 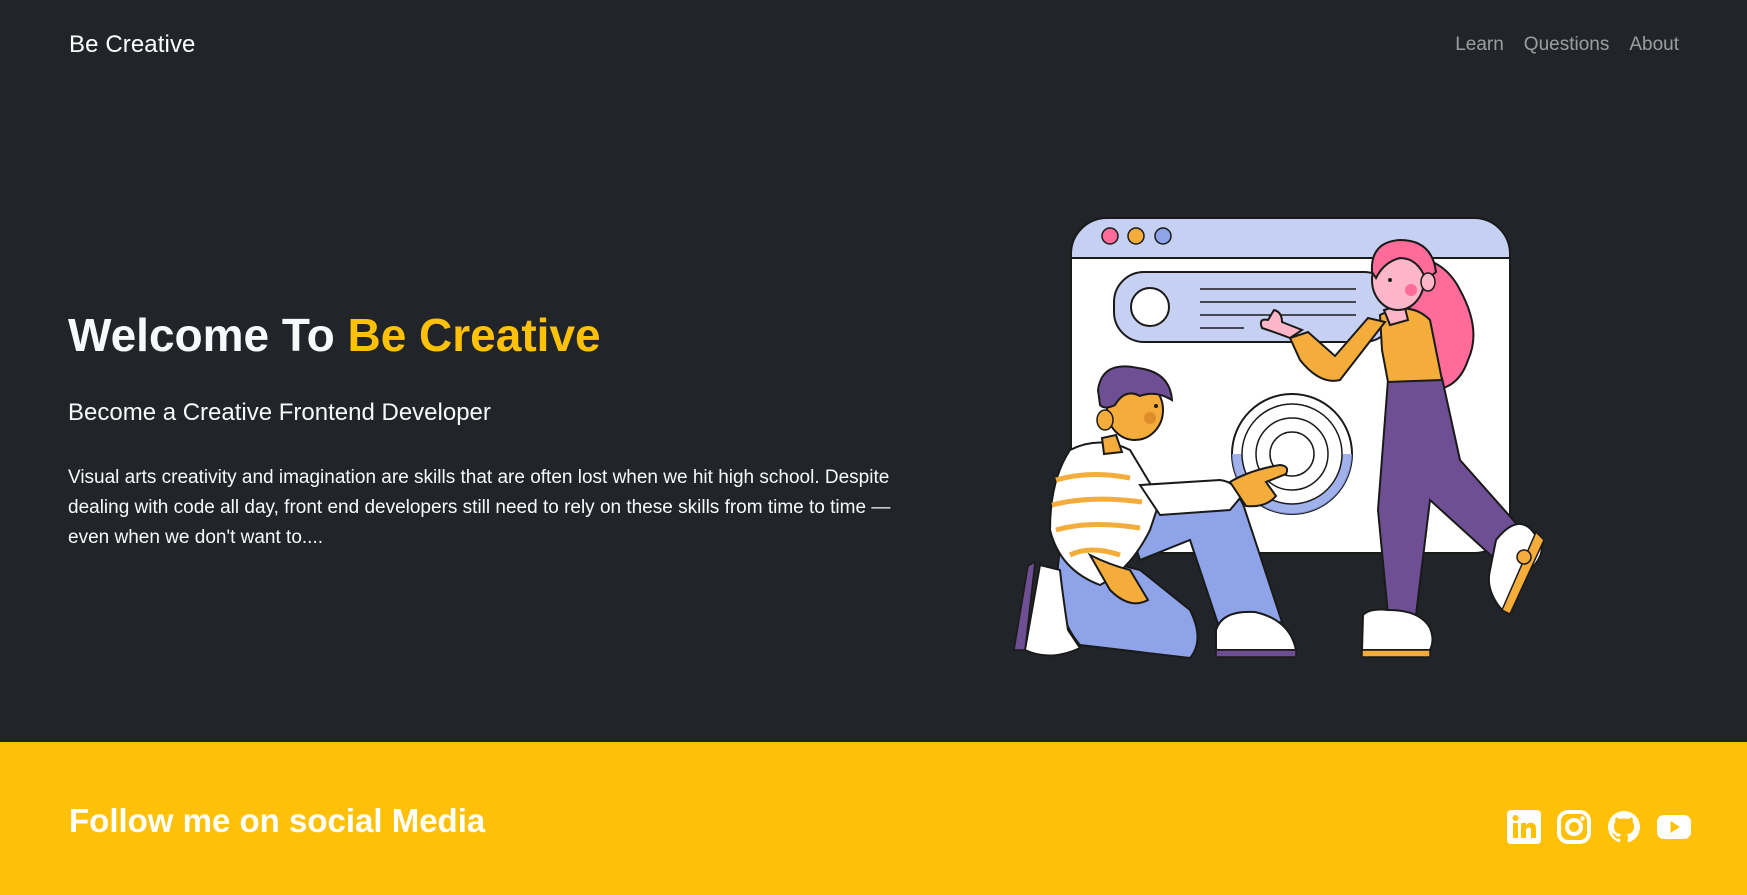 What do you see at coordinates (132, 45) in the screenshot?
I see `brand-link: Be Creative` at bounding box center [132, 45].